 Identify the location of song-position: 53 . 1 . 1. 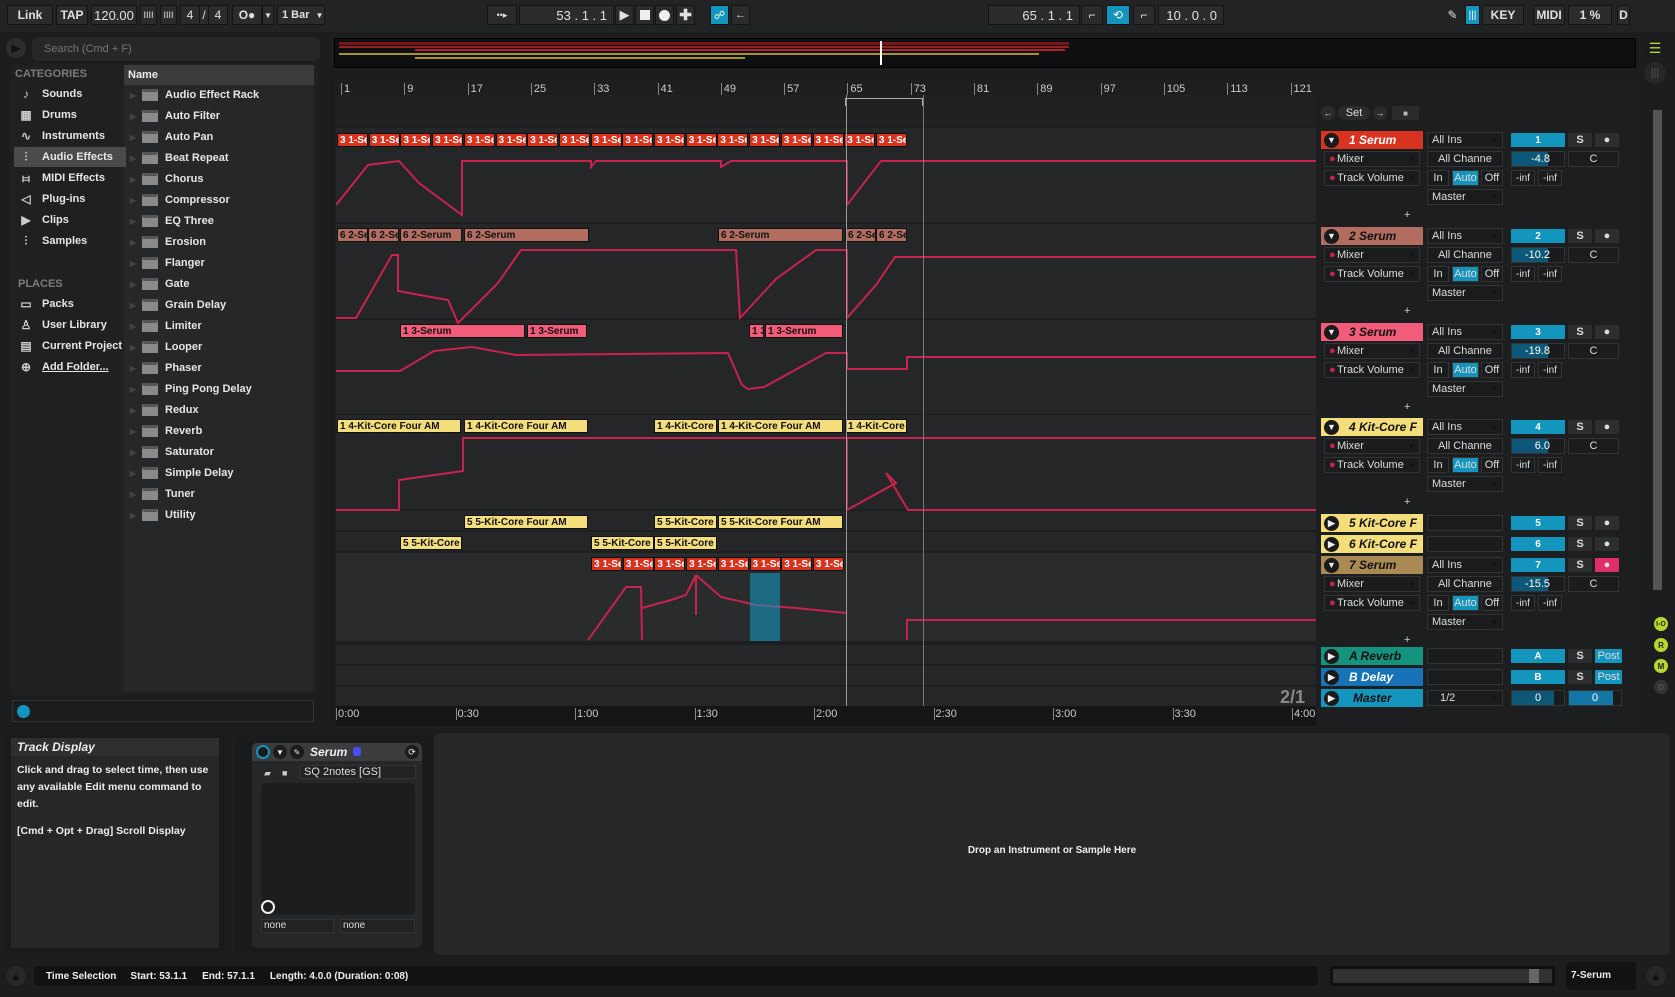
(566, 15).